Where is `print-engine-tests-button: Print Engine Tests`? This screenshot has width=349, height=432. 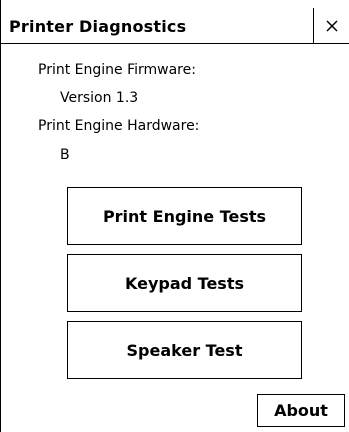
print-engine-tests-button: Print Engine Tests is located at coordinates (184, 216).